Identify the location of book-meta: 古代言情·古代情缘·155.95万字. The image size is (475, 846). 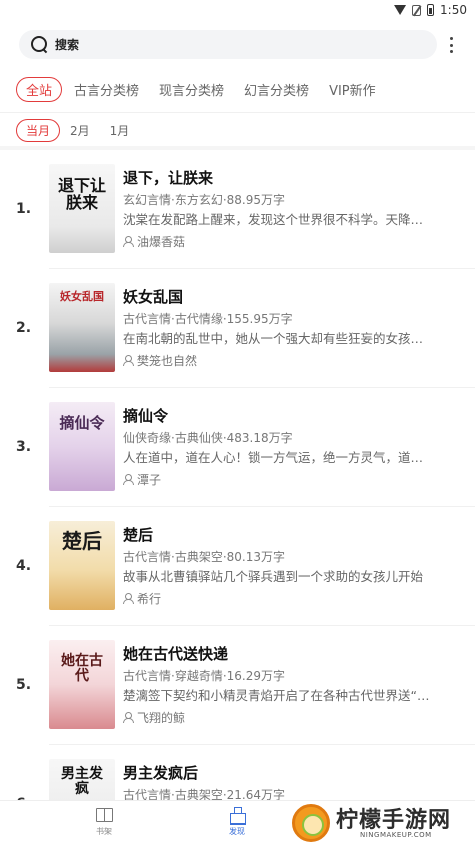
(208, 319).